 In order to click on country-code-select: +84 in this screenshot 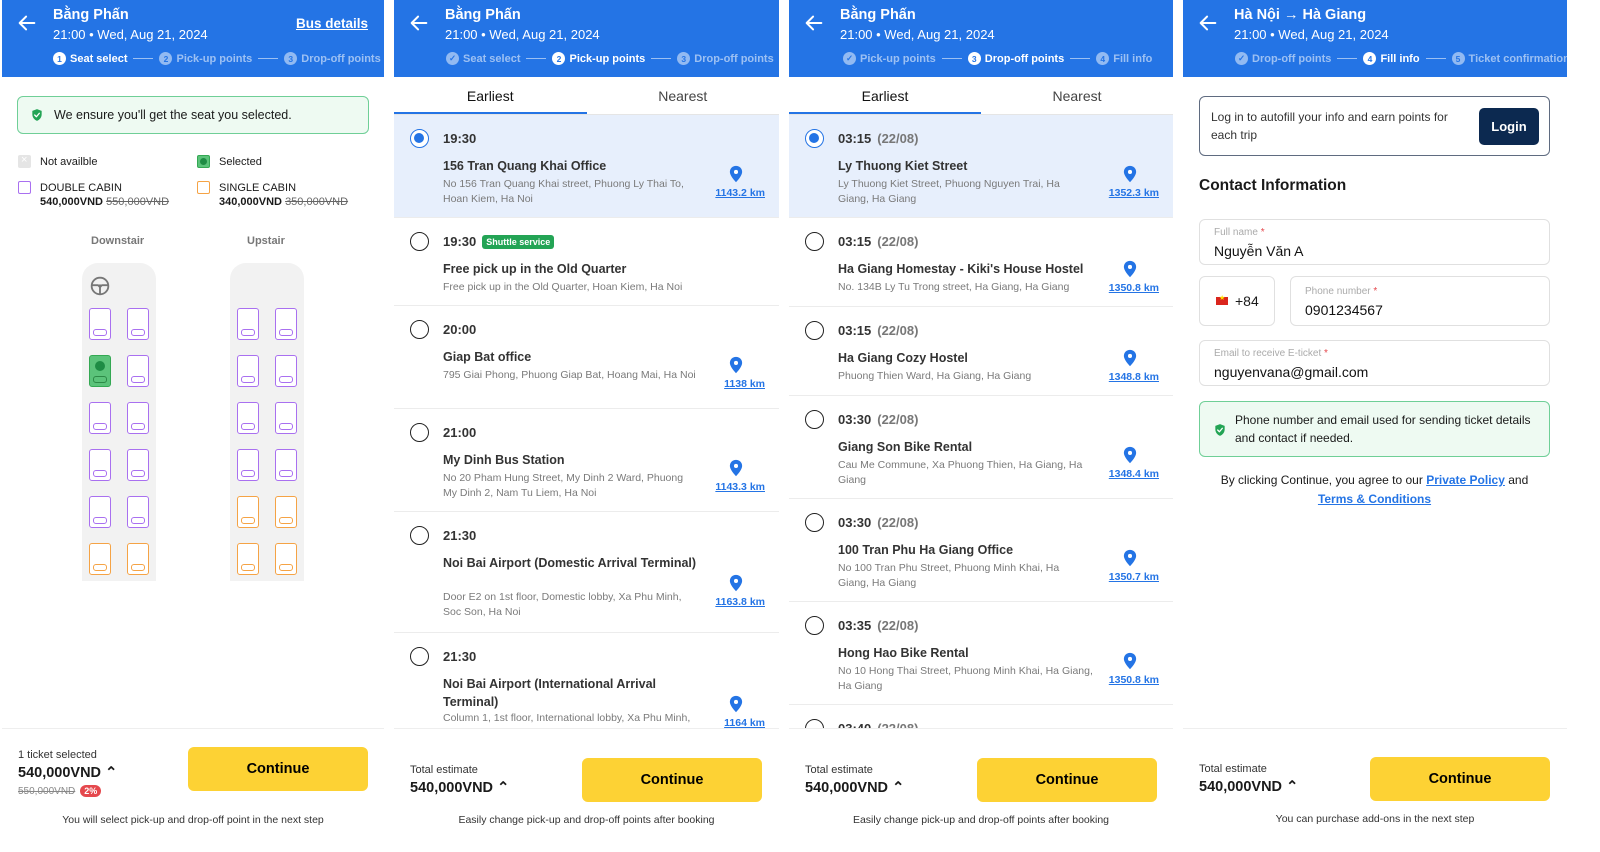, I will do `click(1237, 301)`.